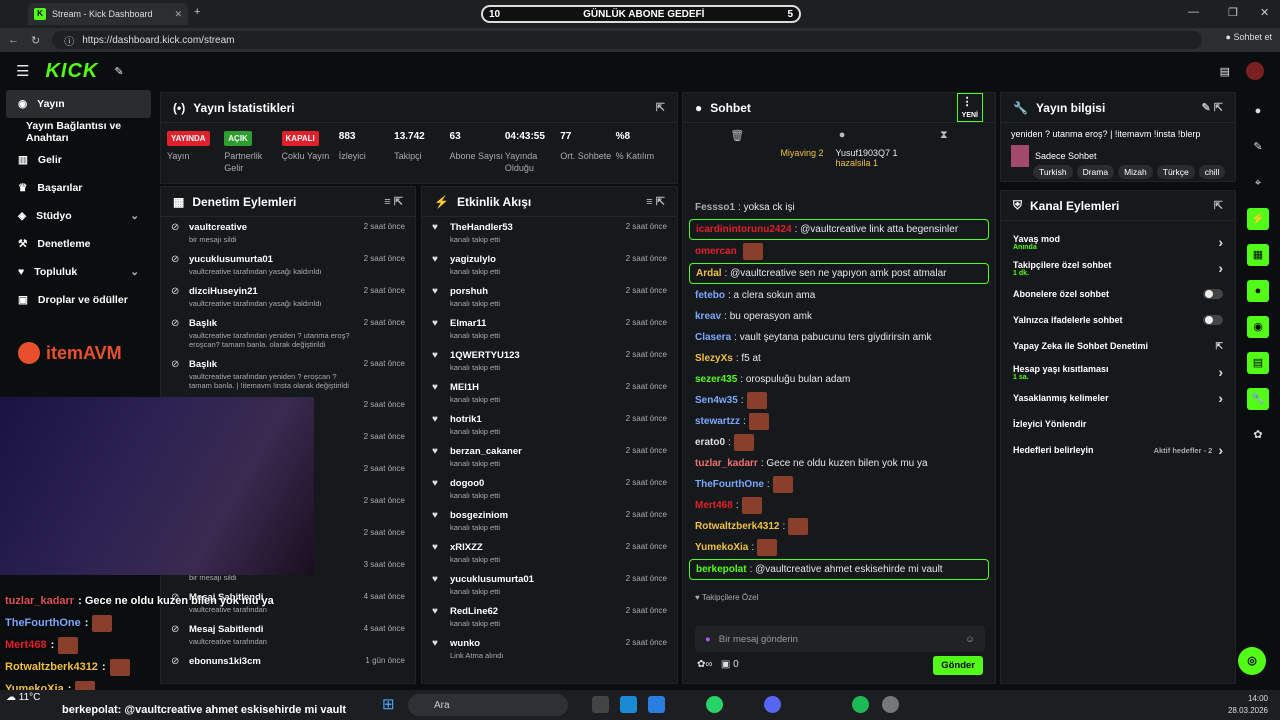 This screenshot has height=720, width=1280. What do you see at coordinates (1118, 424) in the screenshot?
I see `channel-option: İzleyici Yönlendir` at bounding box center [1118, 424].